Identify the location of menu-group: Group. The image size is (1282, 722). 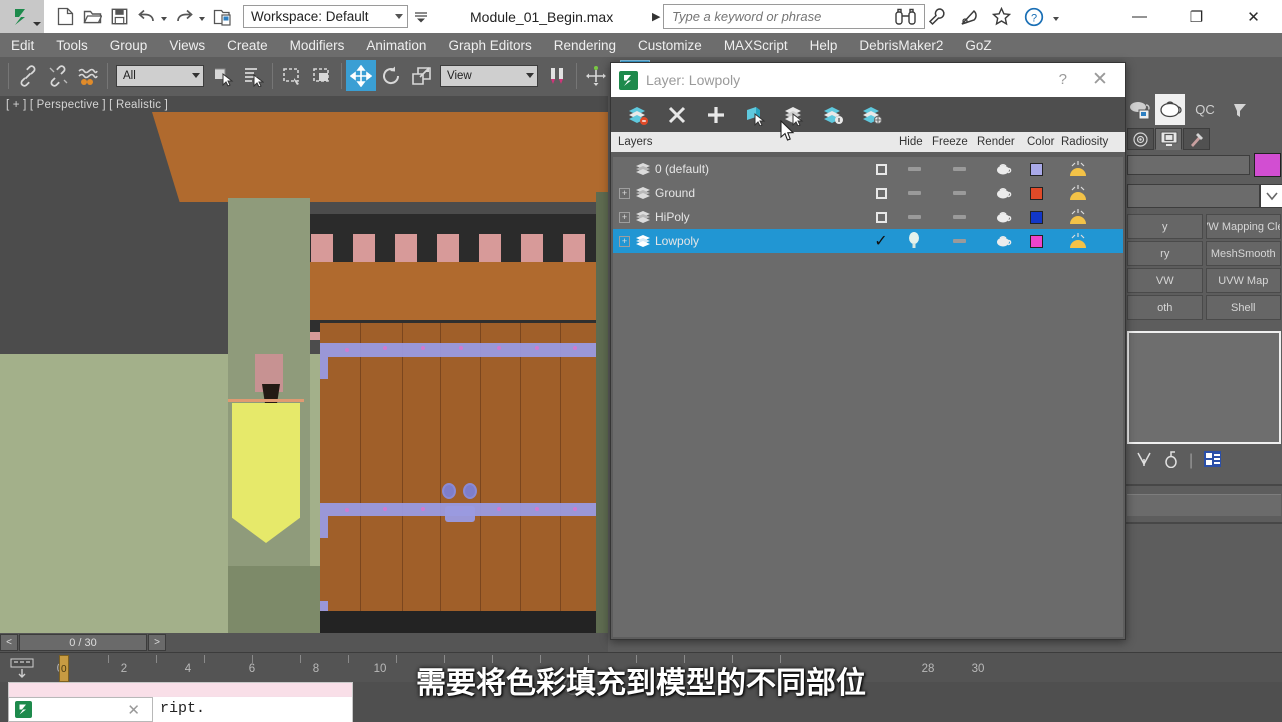
(129, 45).